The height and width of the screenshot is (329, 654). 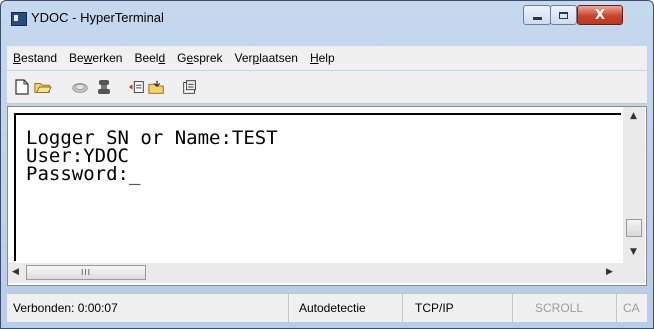 What do you see at coordinates (190, 87) in the screenshot?
I see `properties-icon` at bounding box center [190, 87].